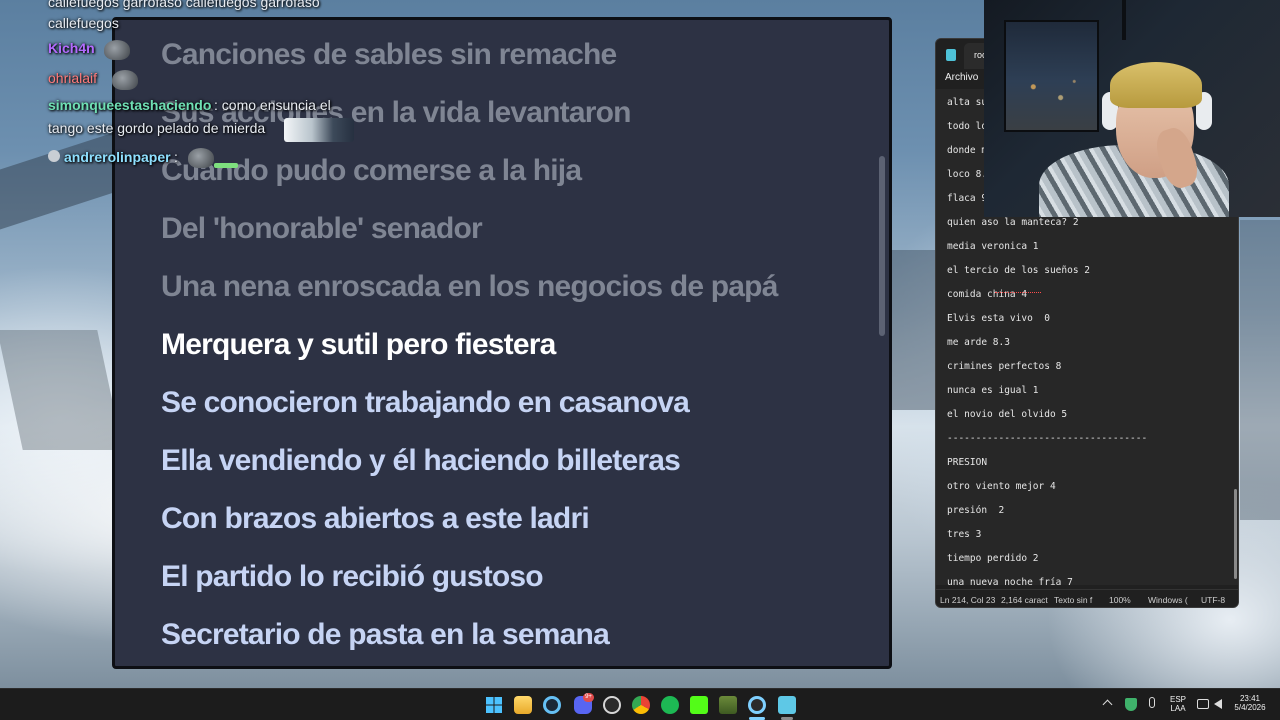 Image resolution: width=1280 pixels, height=720 pixels. What do you see at coordinates (1107, 704) in the screenshot?
I see `chevron-up-icon` at bounding box center [1107, 704].